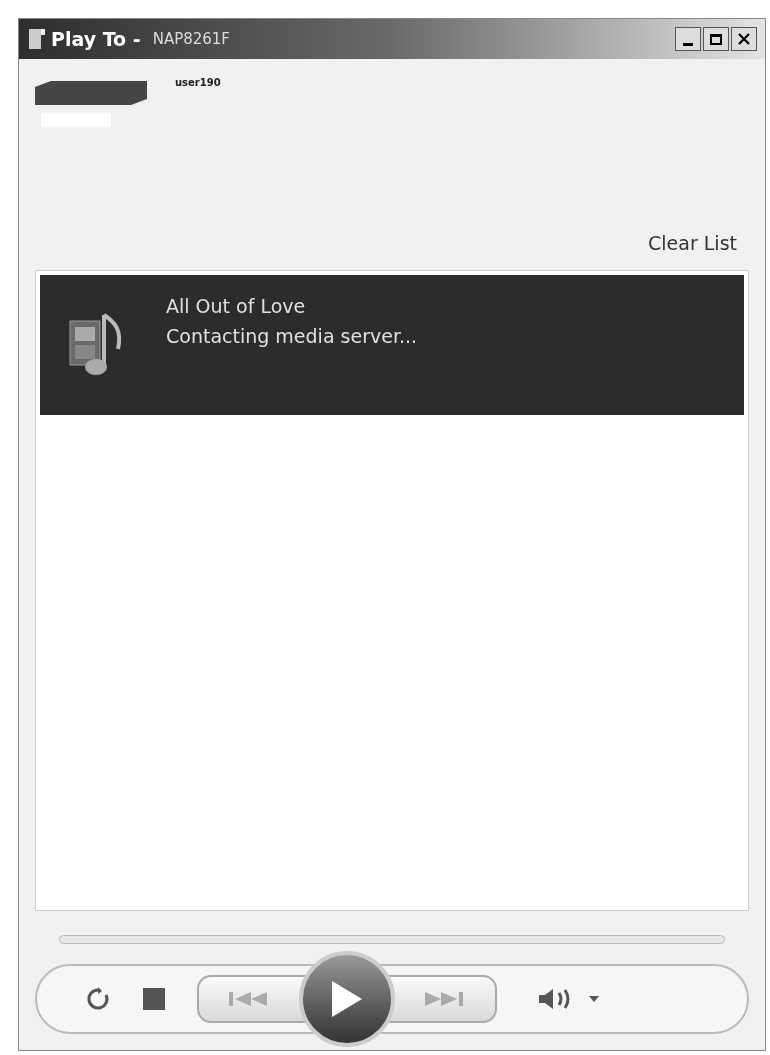 The width and height of the screenshot is (770, 1055). I want to click on close-icon, so click(744, 39).